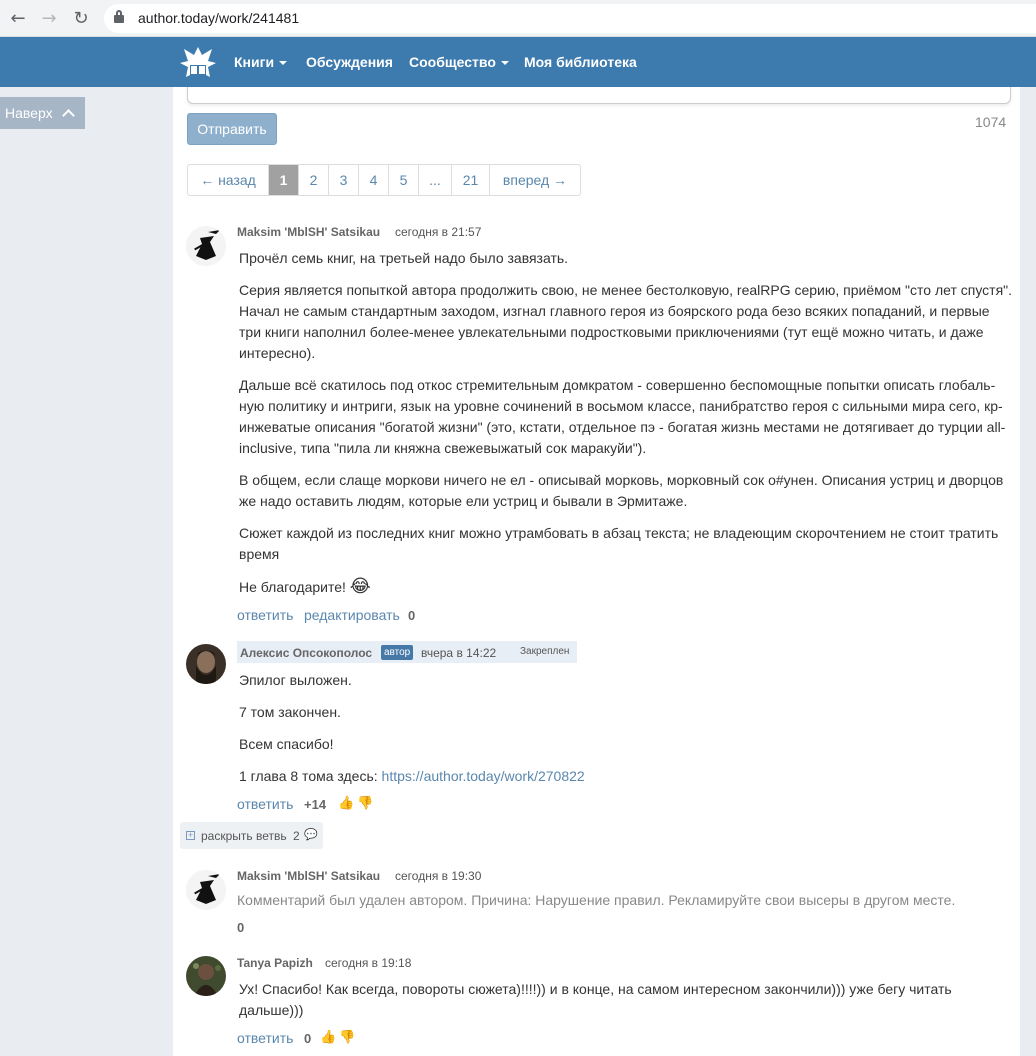  I want to click on back-arrow-icon: ←, so click(18, 19).